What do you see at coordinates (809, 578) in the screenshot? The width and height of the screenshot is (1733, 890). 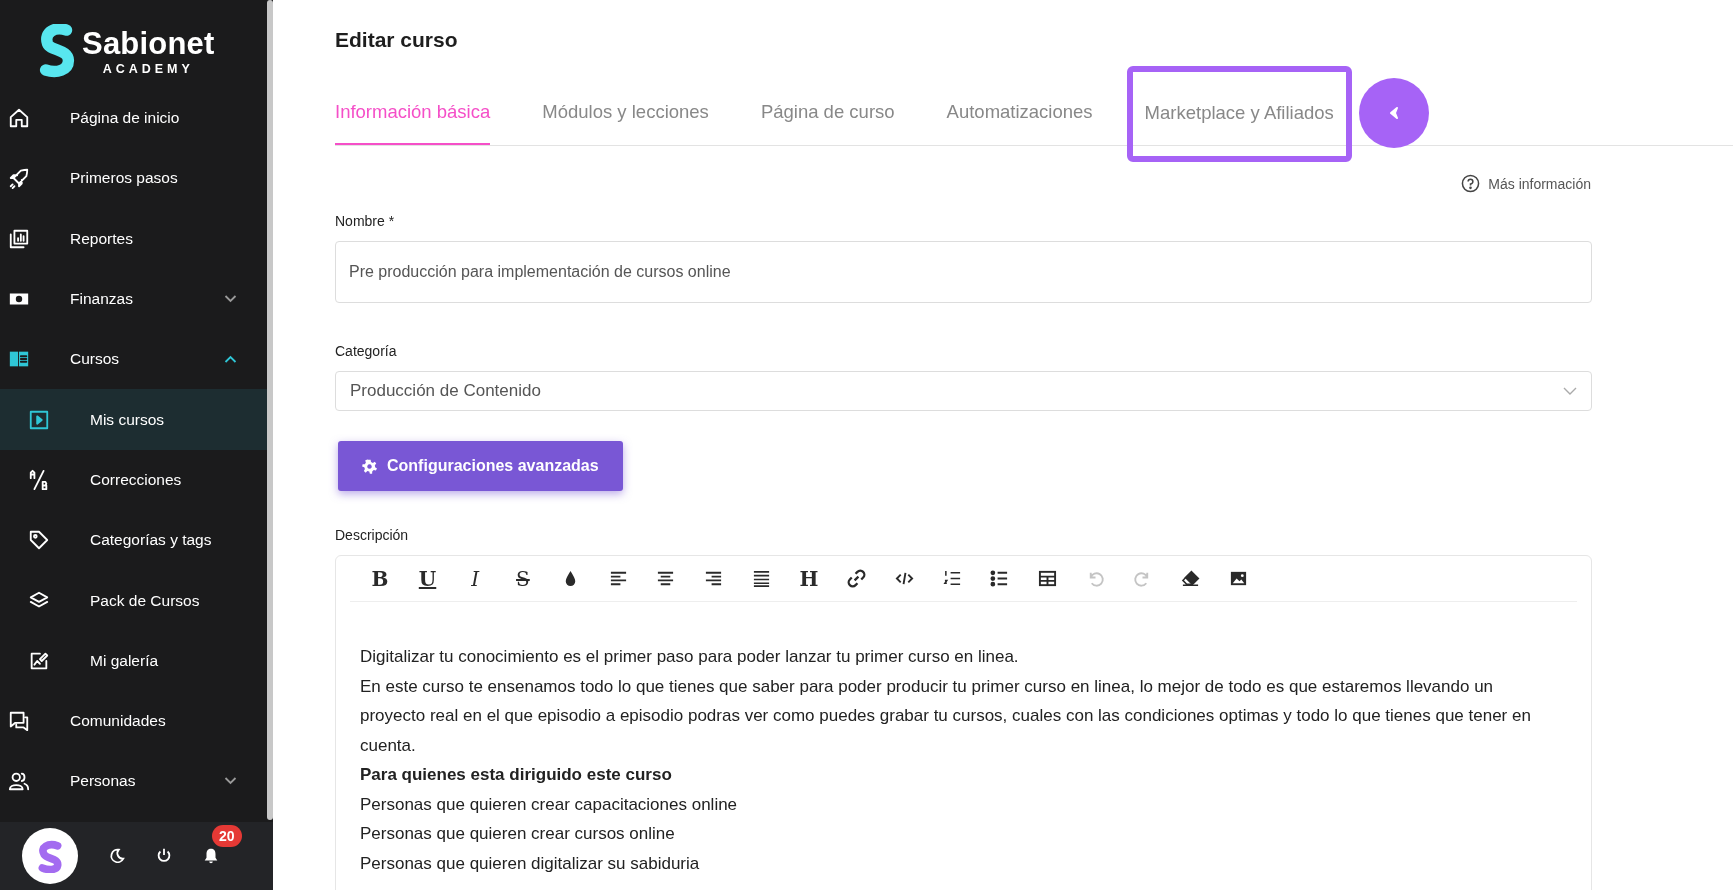 I see `heading-button: H` at bounding box center [809, 578].